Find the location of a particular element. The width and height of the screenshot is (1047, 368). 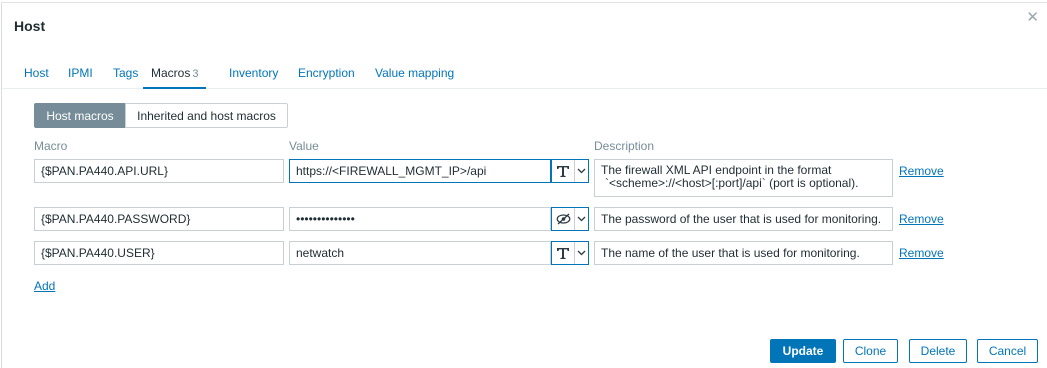

tab-macros-count: 3 is located at coordinates (195, 74).